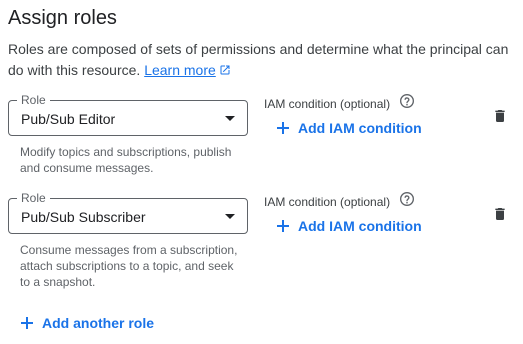 The width and height of the screenshot is (523, 344). What do you see at coordinates (62, 18) in the screenshot?
I see `page-title: Assign roles` at bounding box center [62, 18].